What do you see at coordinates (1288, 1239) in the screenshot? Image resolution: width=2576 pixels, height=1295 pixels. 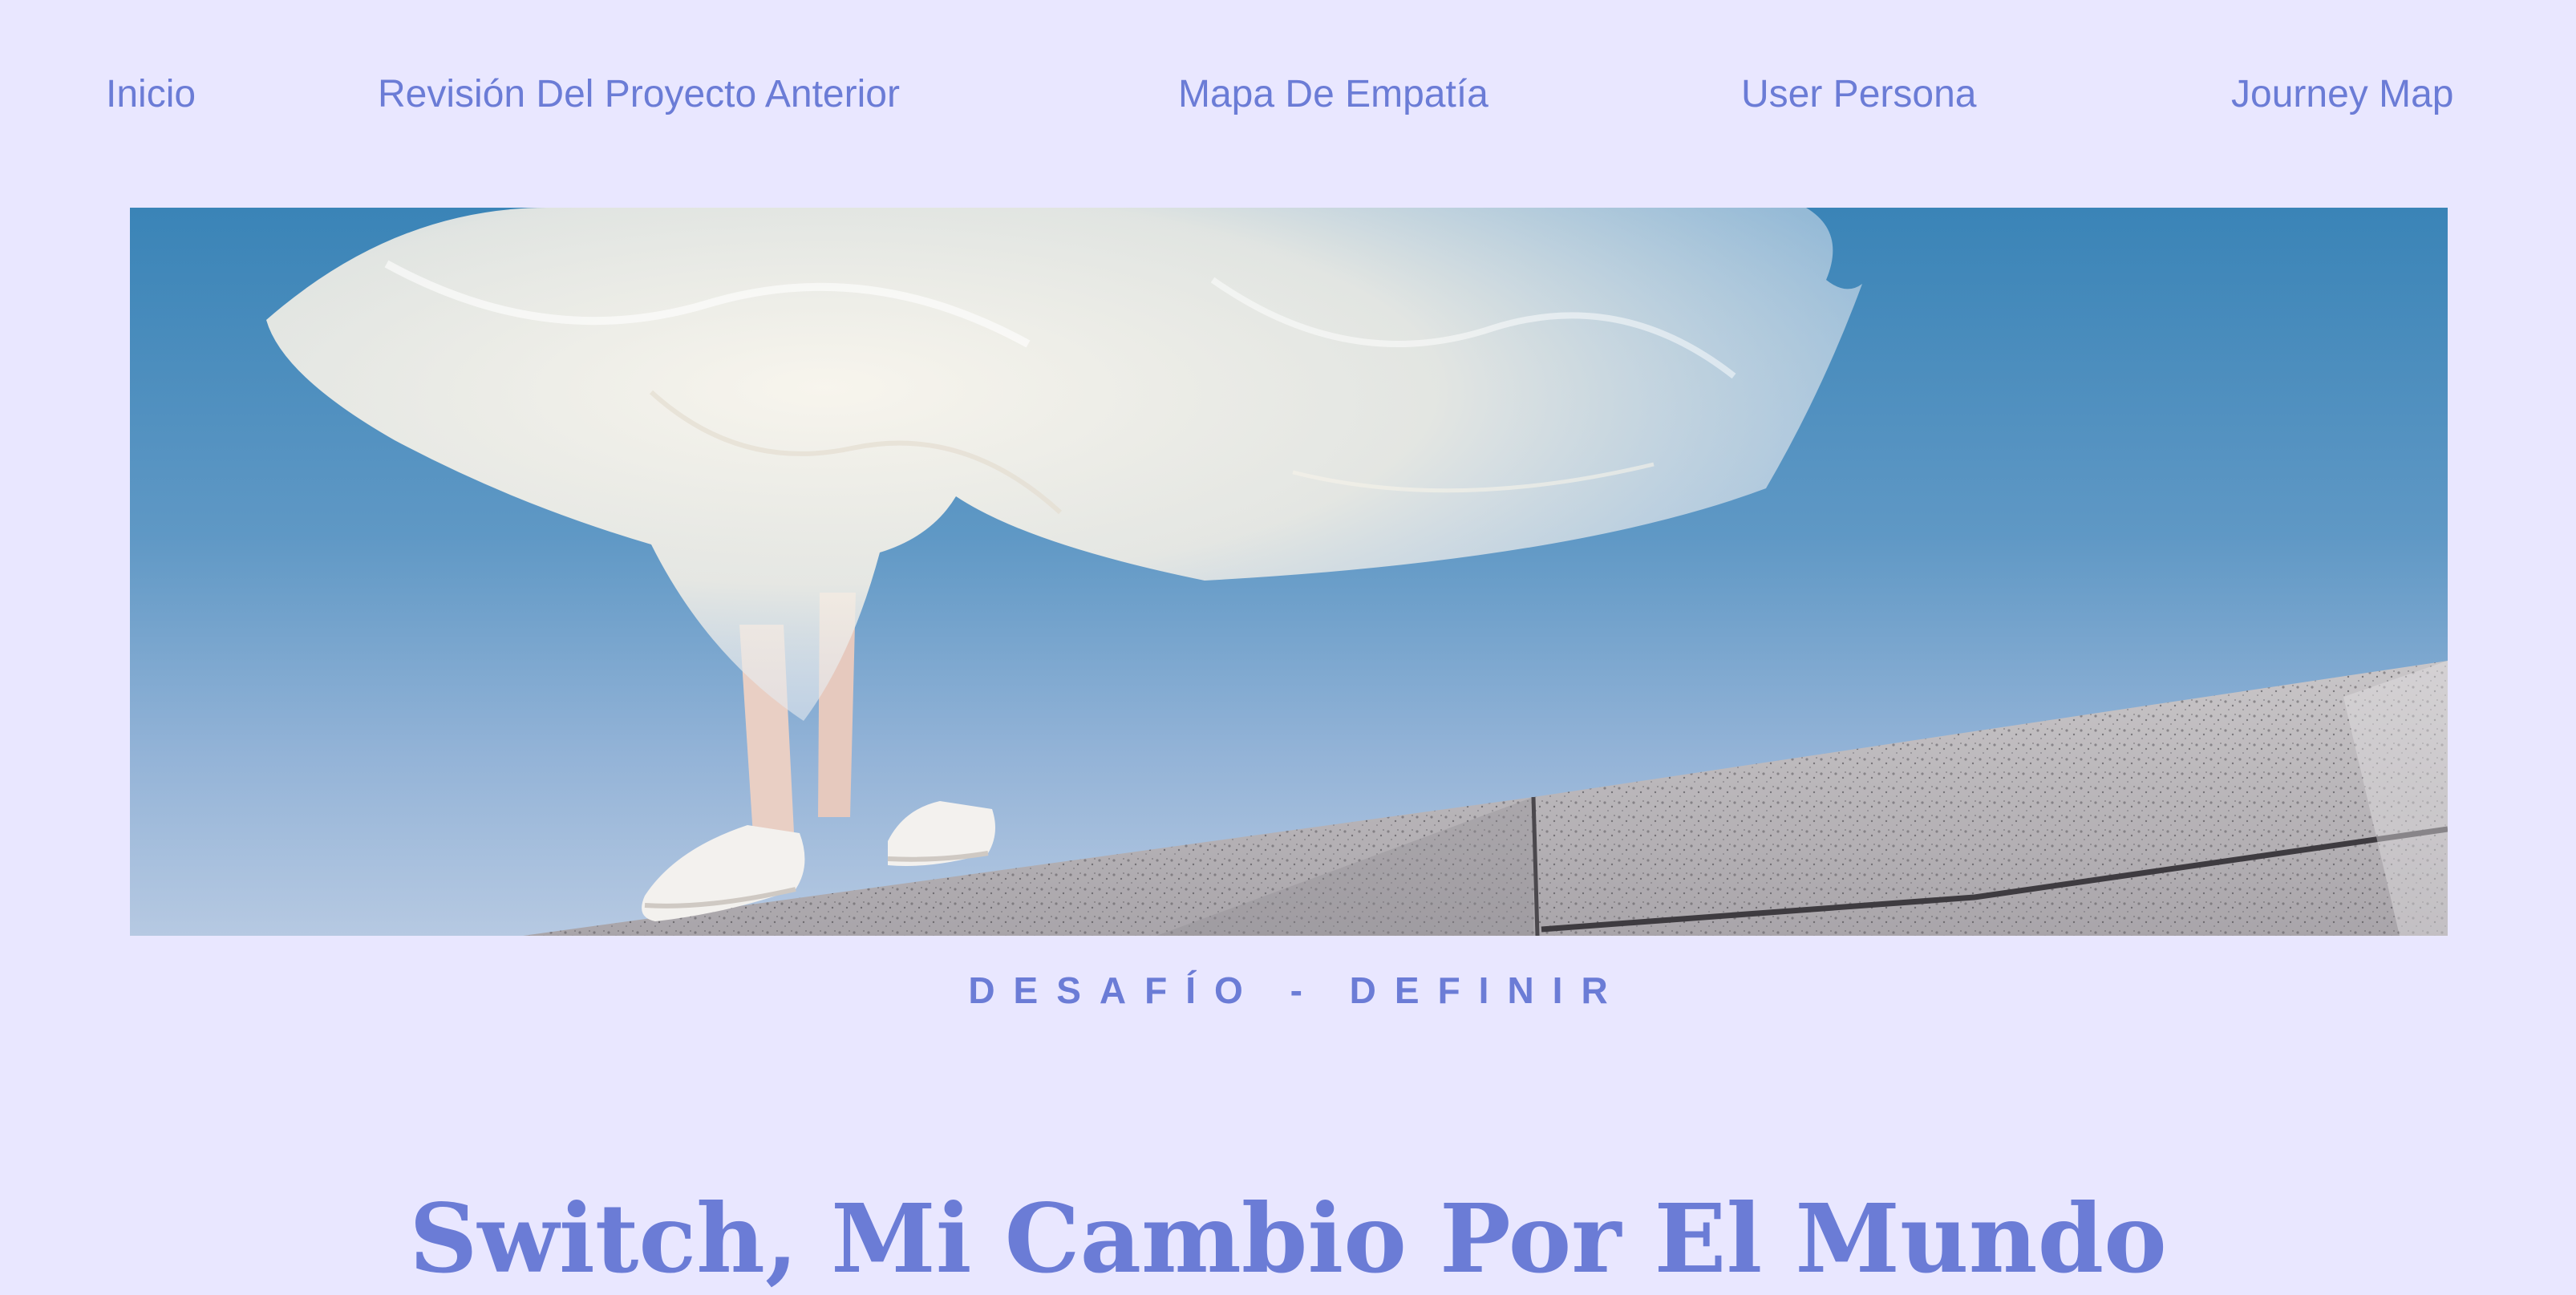 I see `page-title: Switch, Mi Cambio Por El Mundo` at bounding box center [1288, 1239].